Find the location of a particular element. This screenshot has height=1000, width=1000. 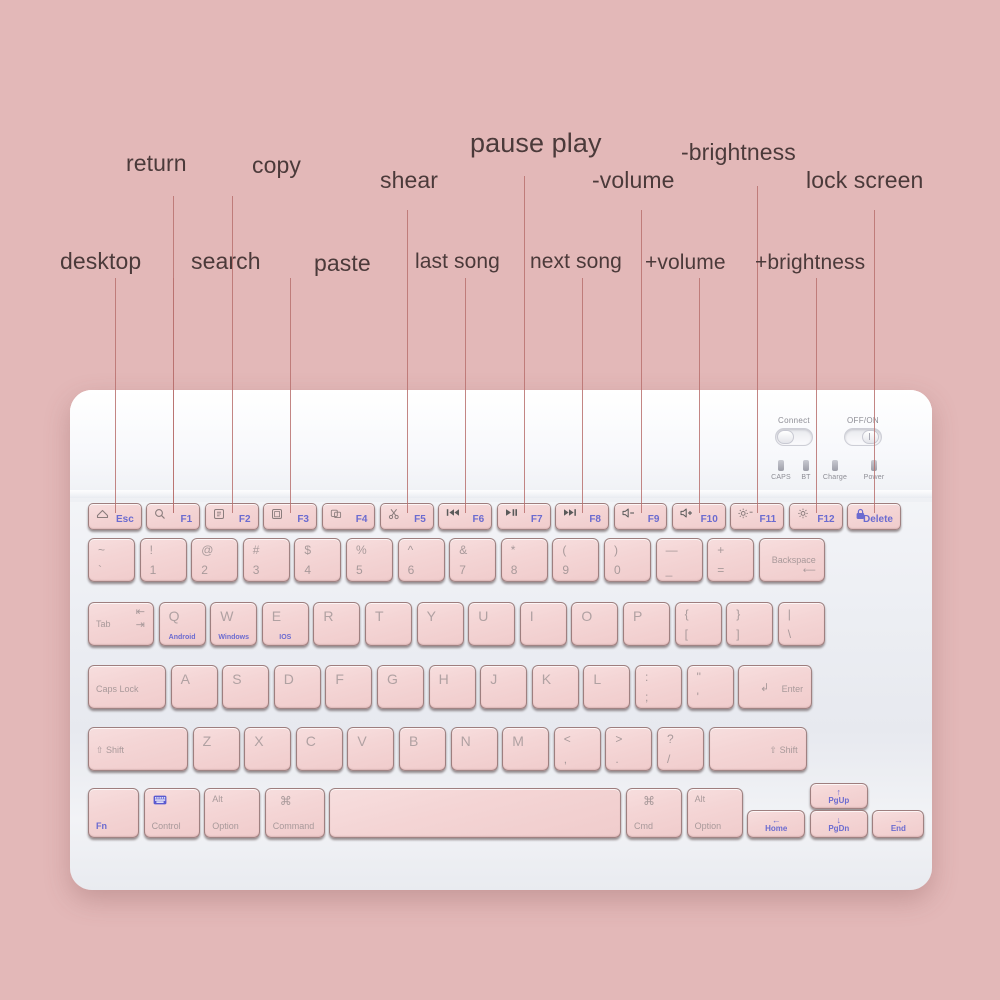

key-tab: Tab ⇤ ⇥ is located at coordinates (121, 624).